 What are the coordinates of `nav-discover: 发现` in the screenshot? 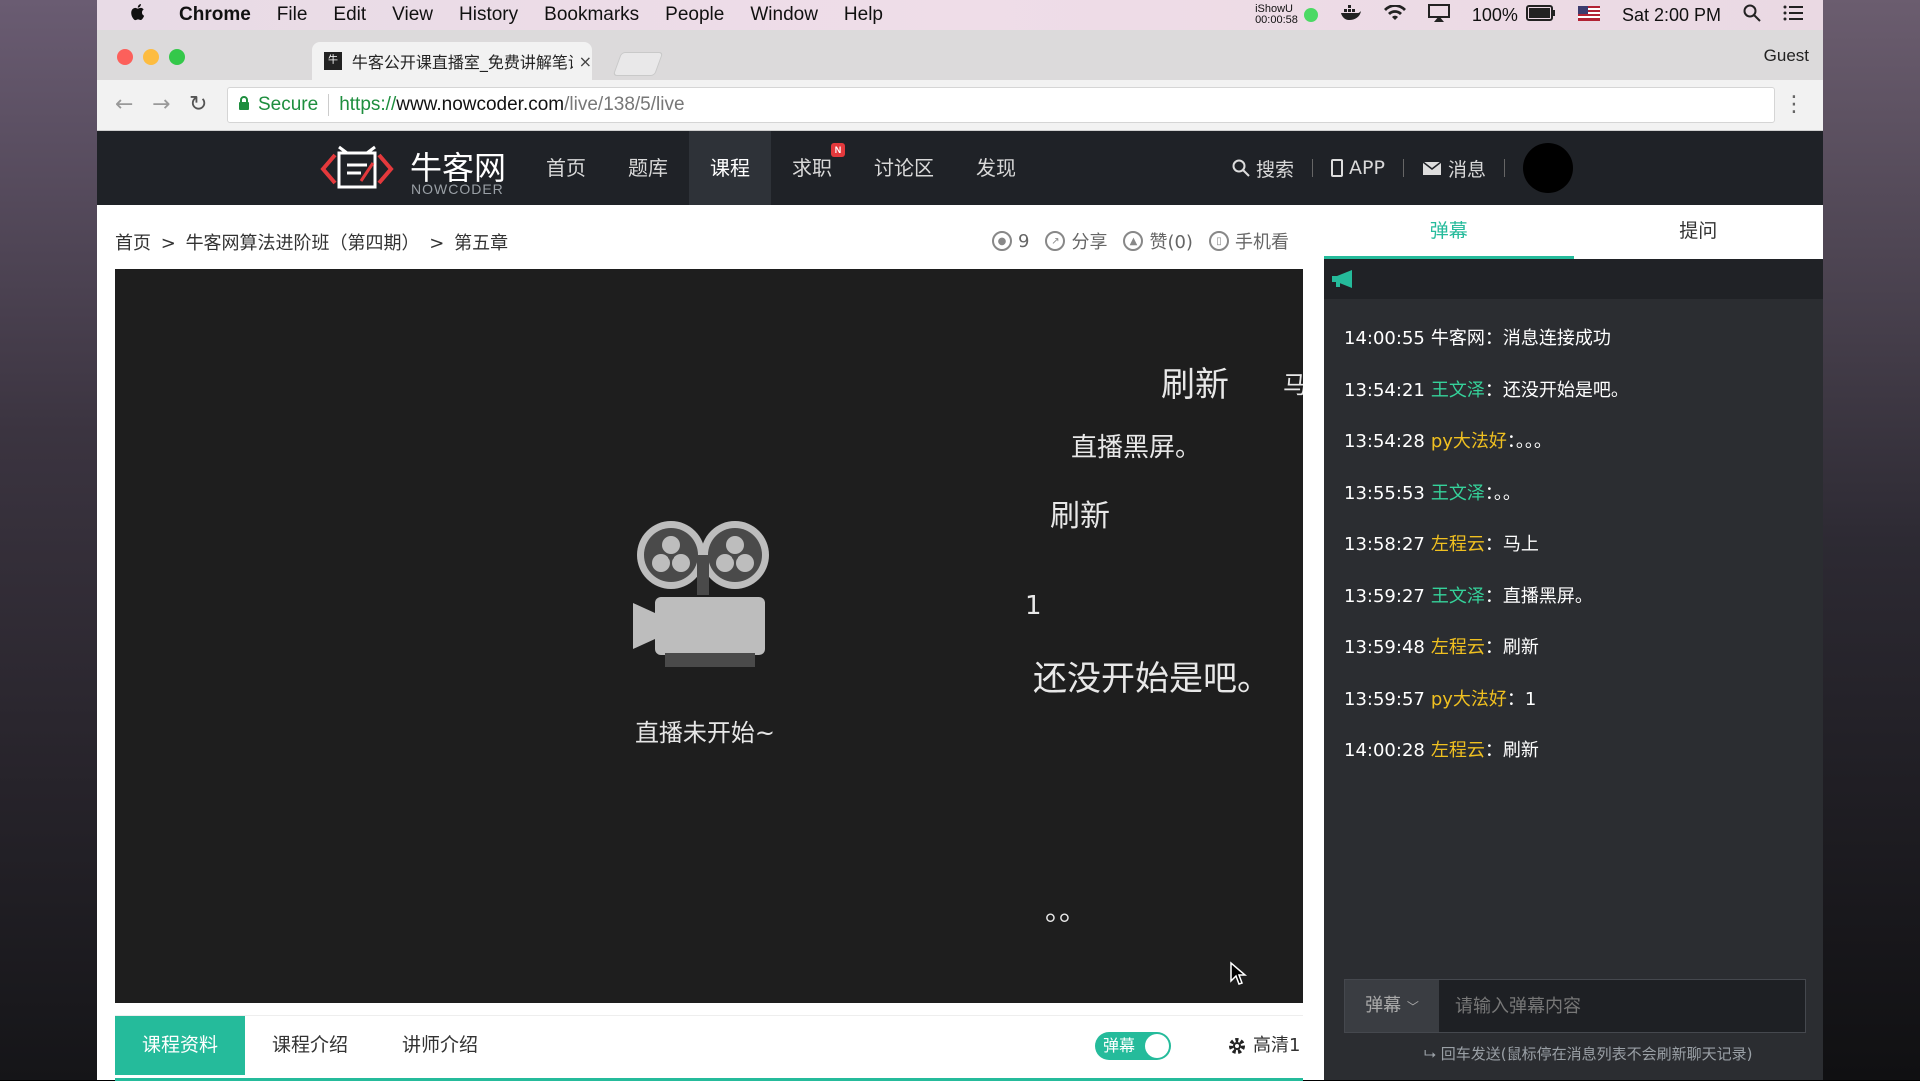 It's located at (996, 168).